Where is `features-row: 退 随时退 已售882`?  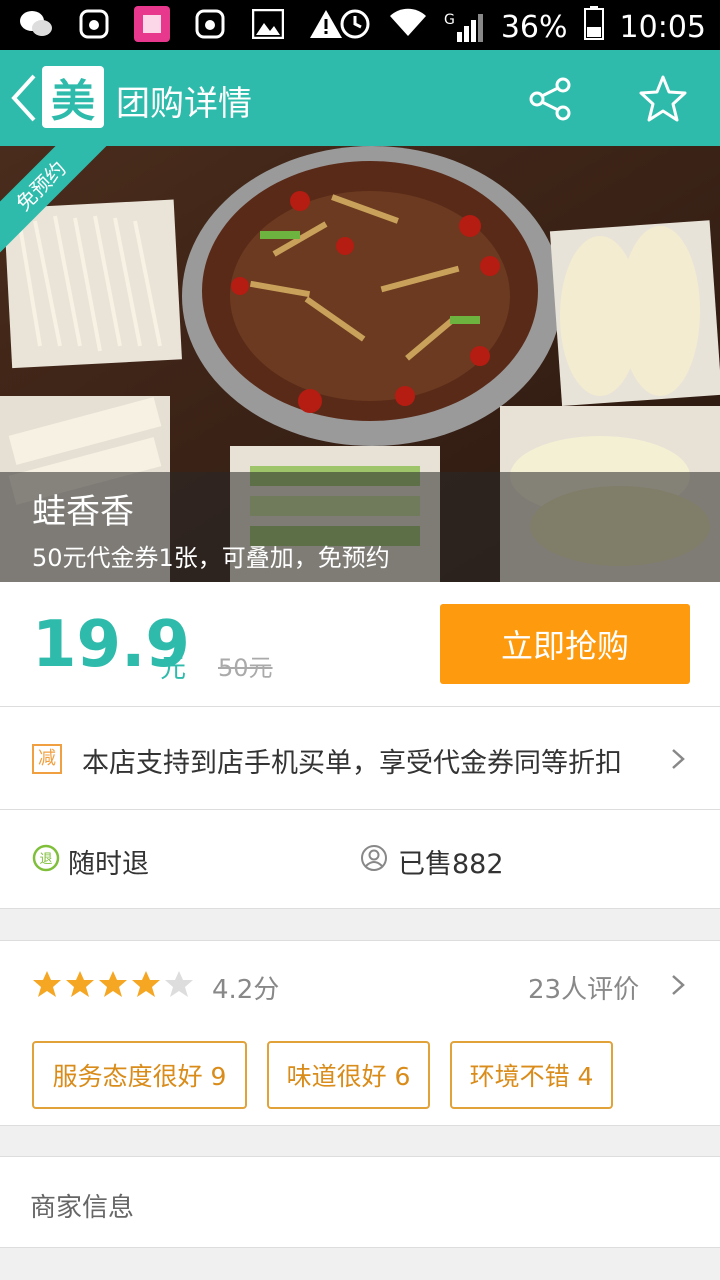 features-row: 退 随时退 已售882 is located at coordinates (360, 859).